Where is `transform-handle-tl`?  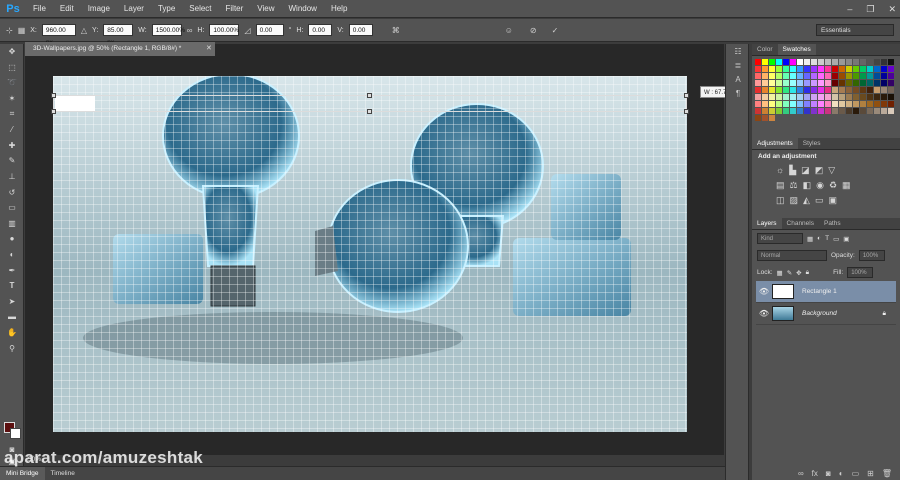
transform-handle-tl is located at coordinates (53, 95).